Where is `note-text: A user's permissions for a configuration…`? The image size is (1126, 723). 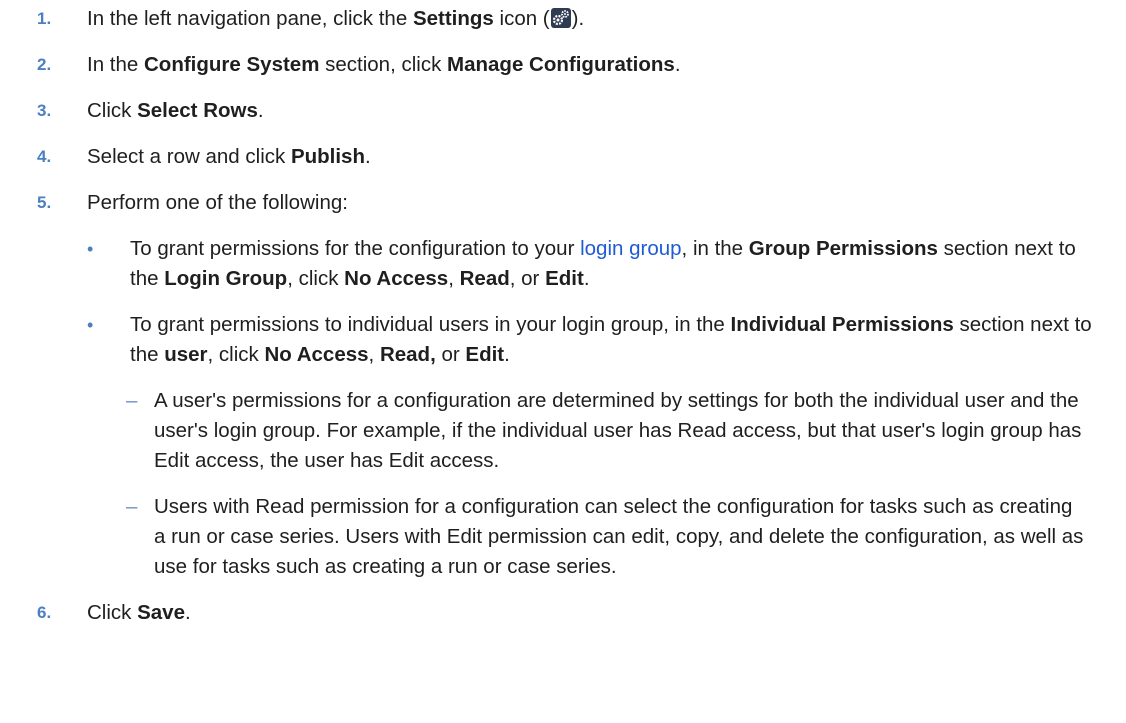 note-text: A user's permissions for a configuration… is located at coordinates (618, 430).